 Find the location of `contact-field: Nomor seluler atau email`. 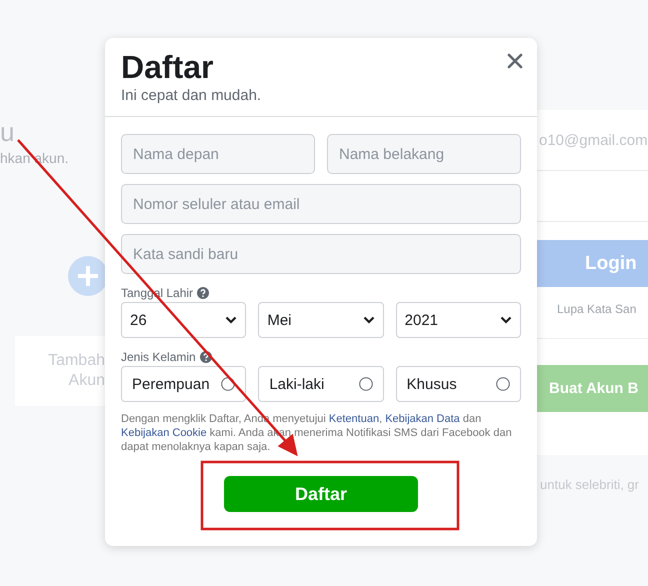

contact-field: Nomor seluler atau email is located at coordinates (321, 204).